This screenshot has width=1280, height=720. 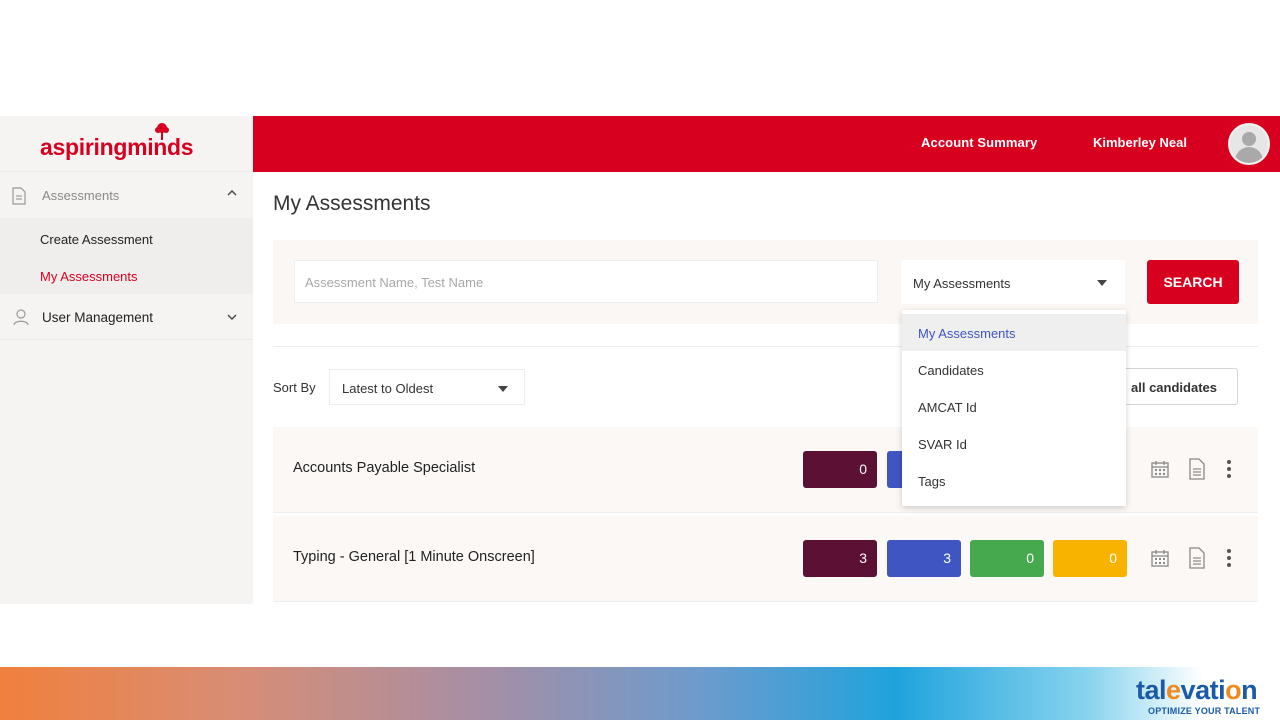 I want to click on search-button: SEARCH, so click(x=1193, y=282).